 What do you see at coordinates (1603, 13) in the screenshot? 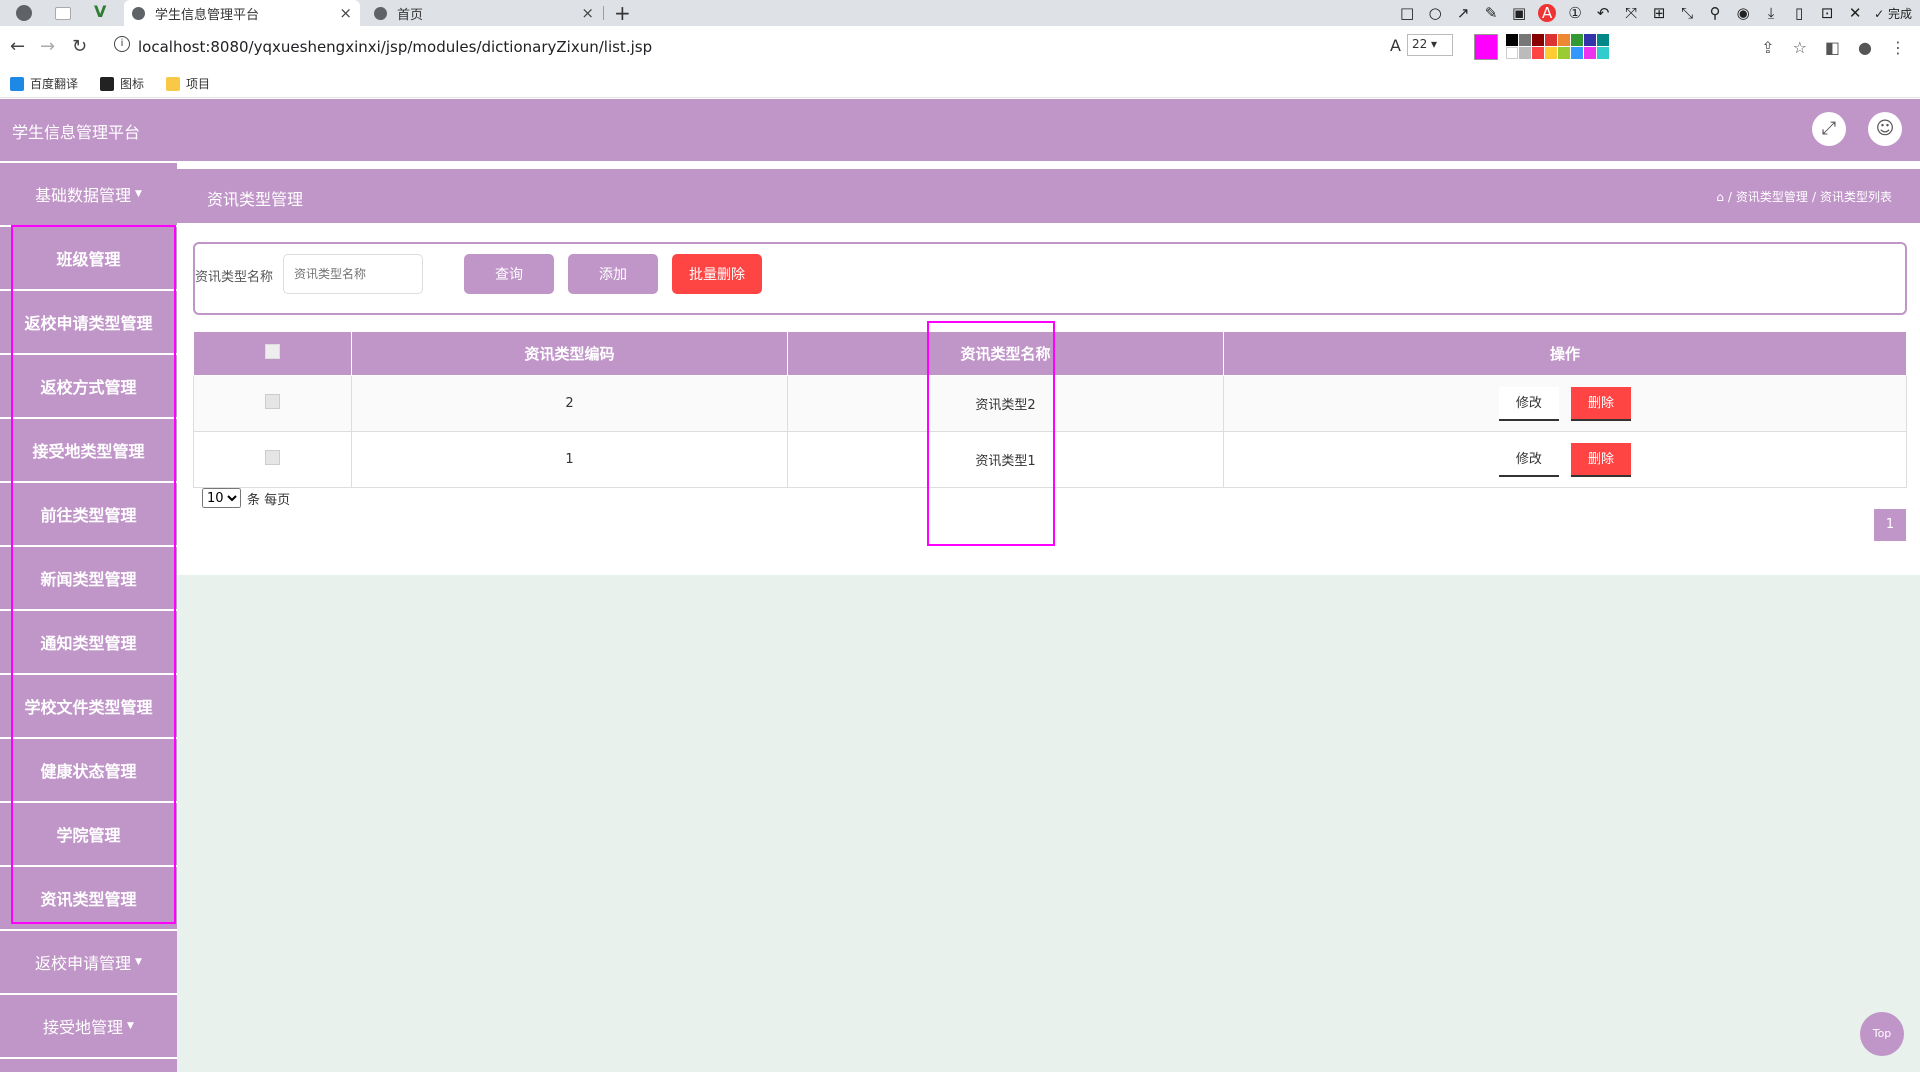
I see `undo-icon: ↶` at bounding box center [1603, 13].